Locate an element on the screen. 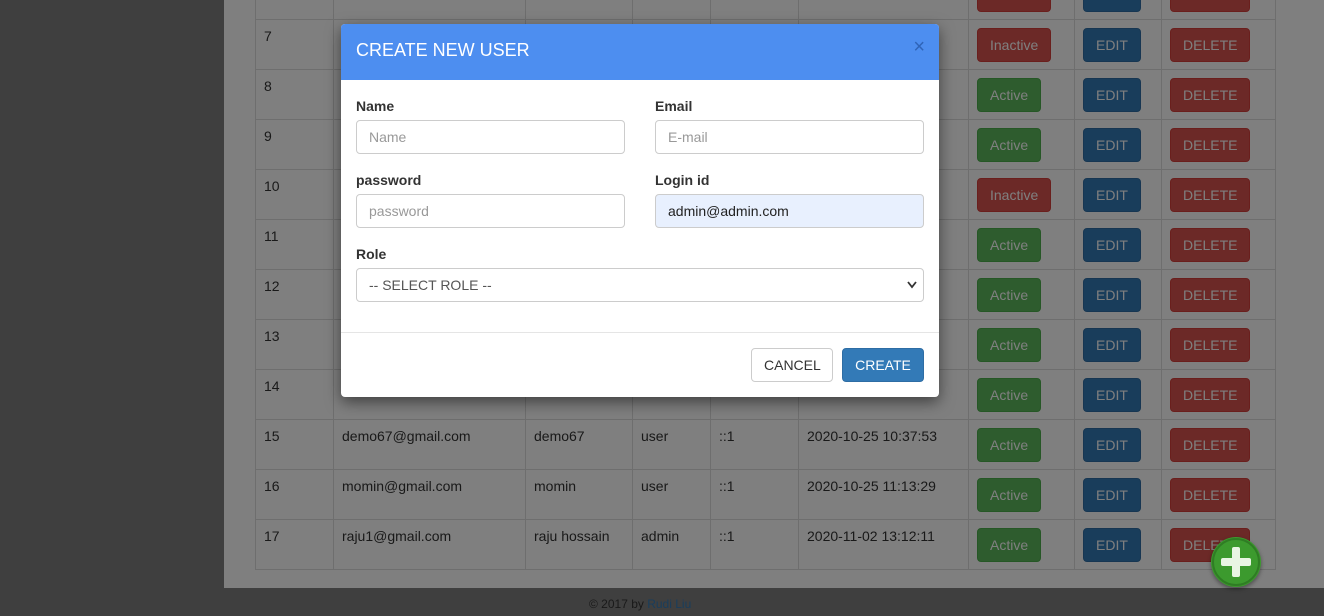 This screenshot has height=616, width=1324. create-button: CREATE is located at coordinates (883, 365).